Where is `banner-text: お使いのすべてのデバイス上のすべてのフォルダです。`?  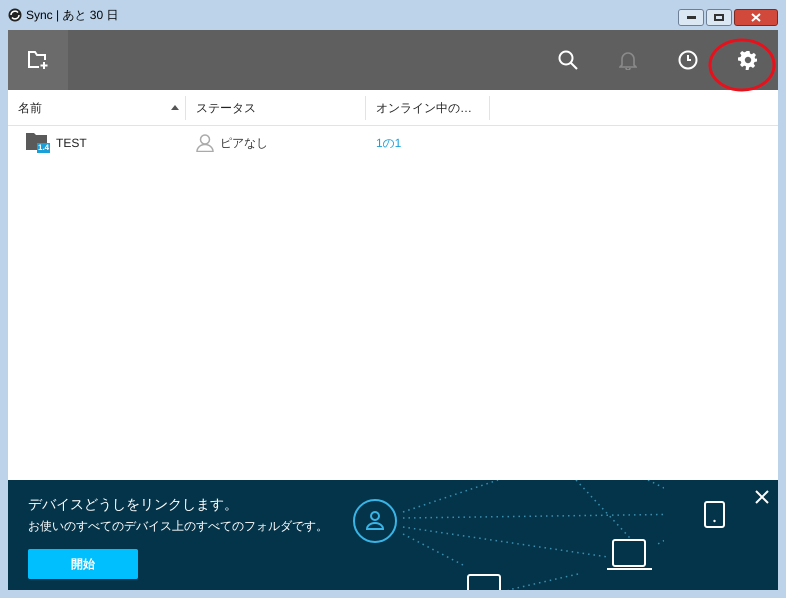
banner-text: お使いのすべてのデバイス上のすべてのフォルダです。 is located at coordinates (178, 526).